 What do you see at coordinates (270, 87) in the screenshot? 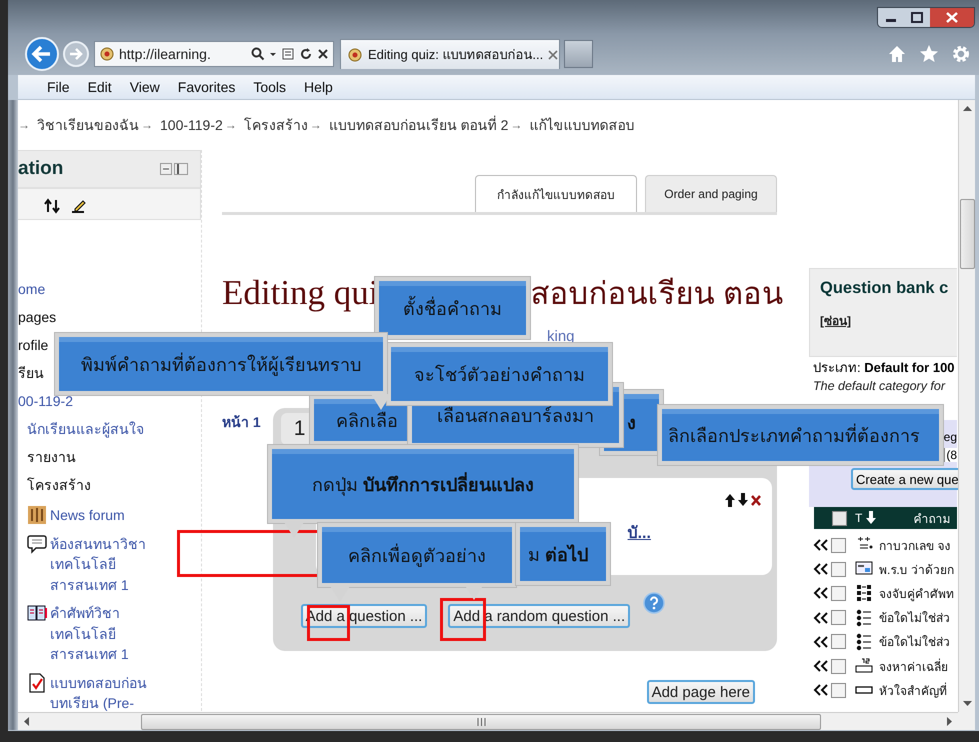
I see `menu-item: Tools` at bounding box center [270, 87].